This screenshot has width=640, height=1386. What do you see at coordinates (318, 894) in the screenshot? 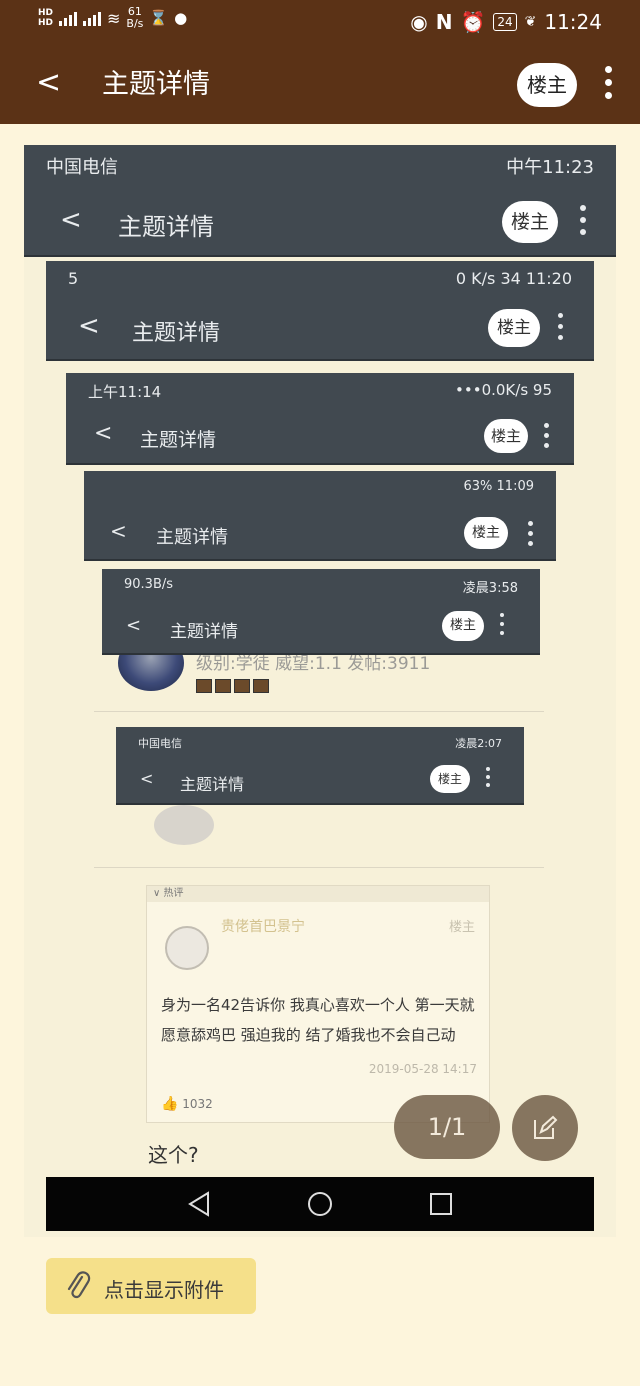
I see `hot-comment-header: ∨ 热评` at bounding box center [318, 894].